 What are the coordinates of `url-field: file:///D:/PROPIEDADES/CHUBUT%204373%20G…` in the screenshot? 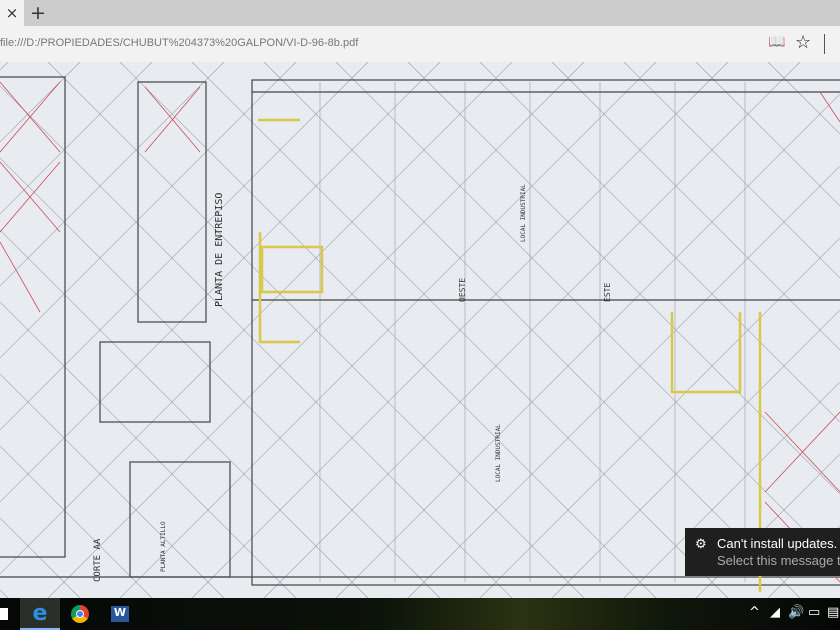 It's located at (179, 43).